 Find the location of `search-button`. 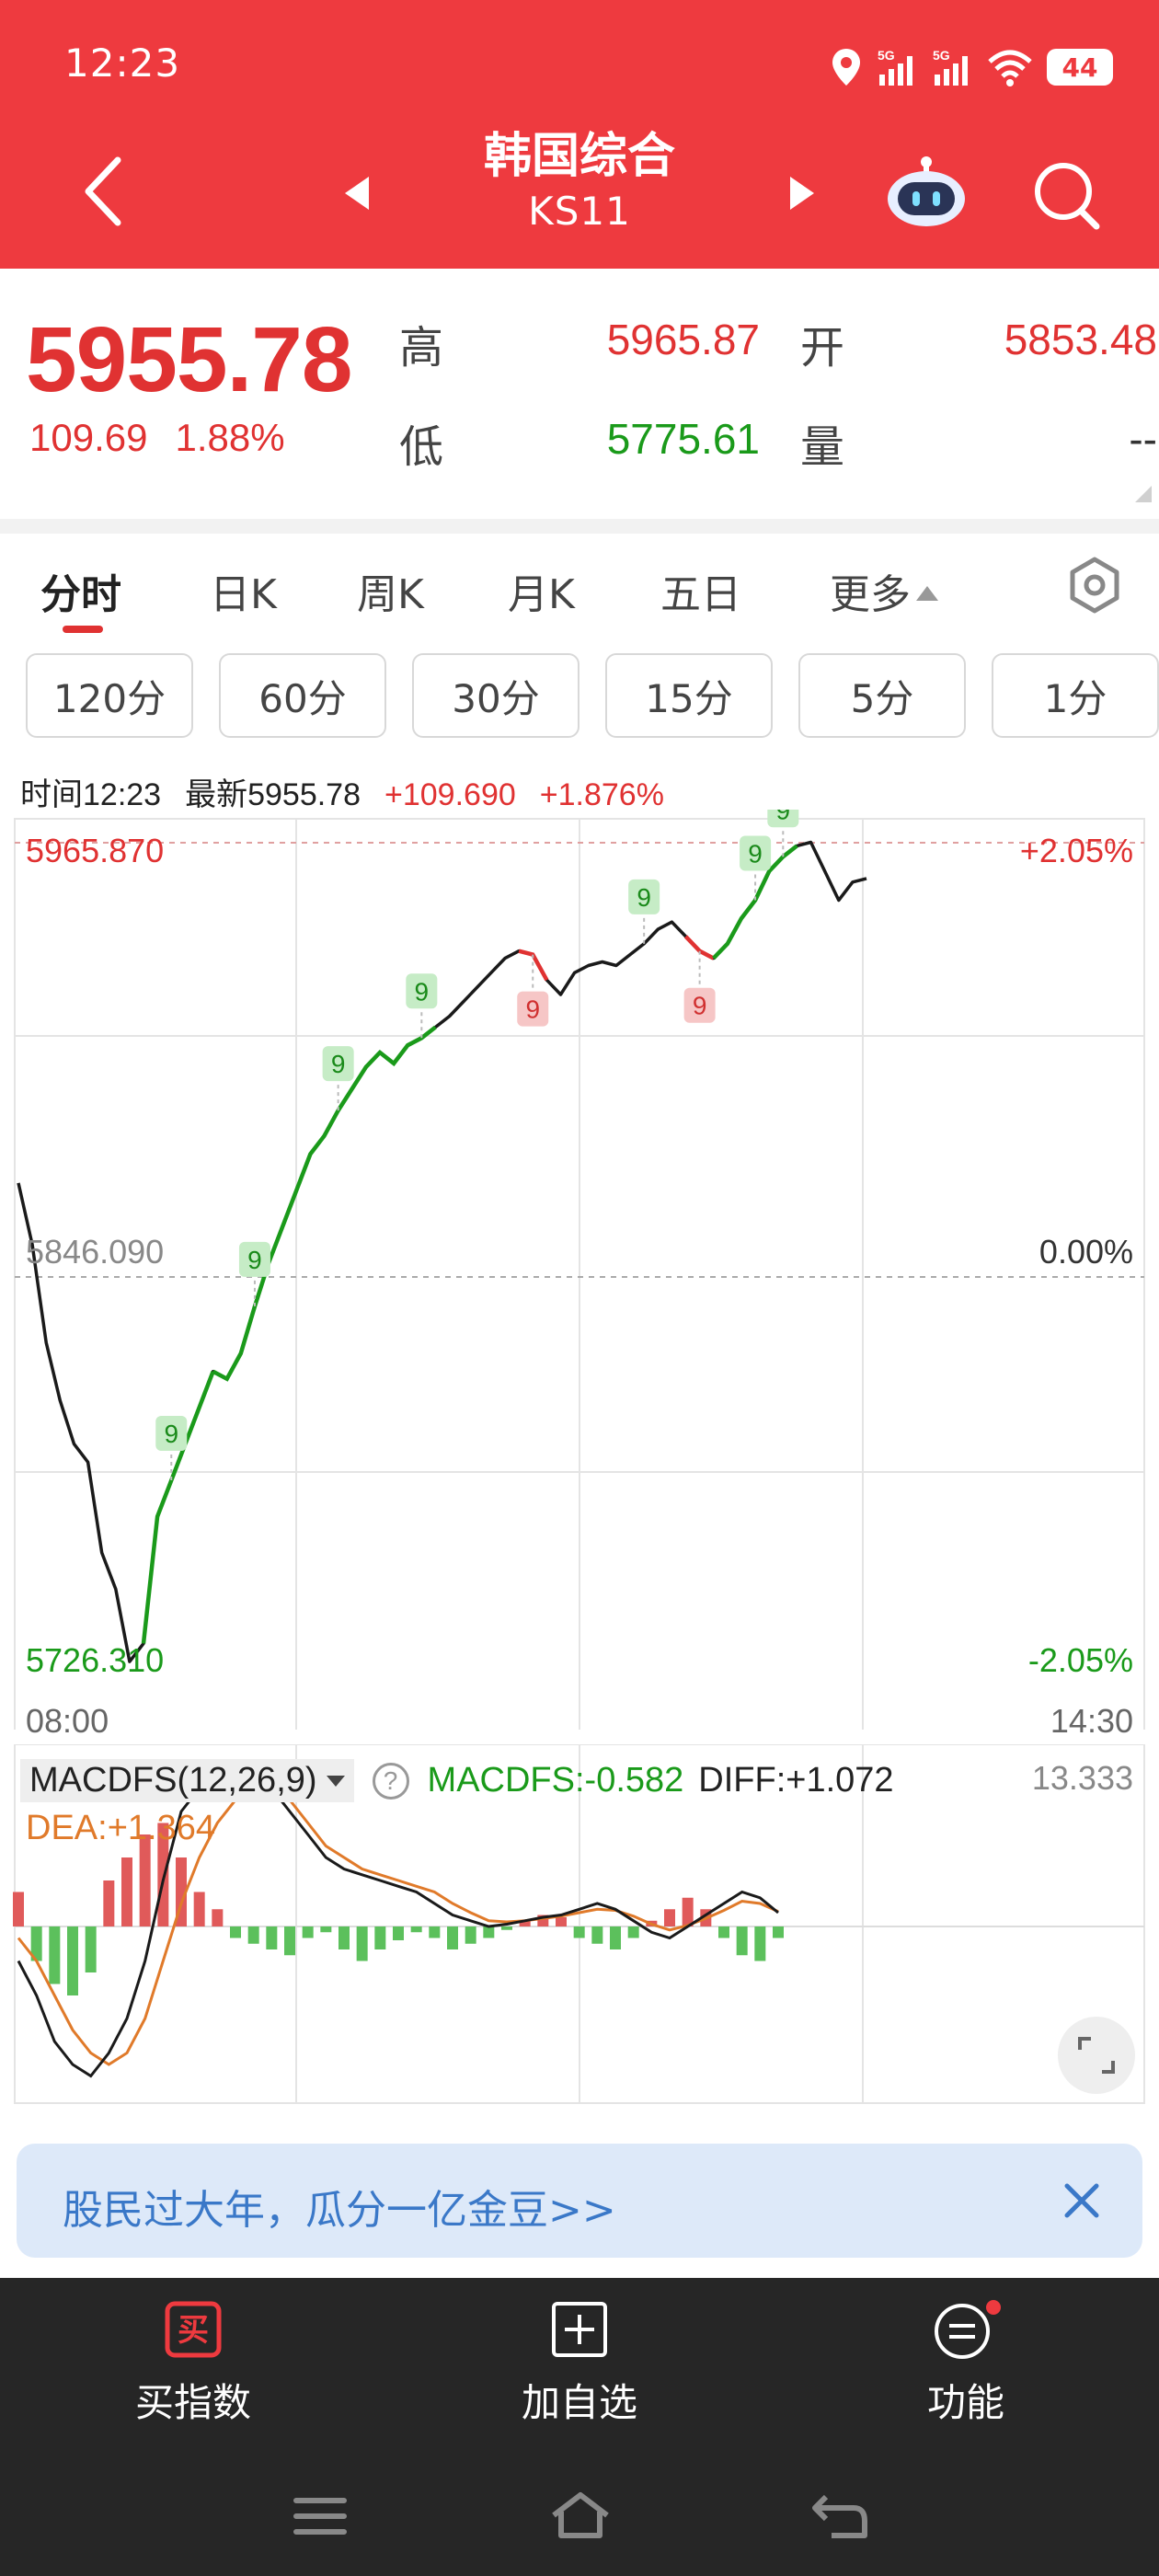

search-button is located at coordinates (1067, 195).